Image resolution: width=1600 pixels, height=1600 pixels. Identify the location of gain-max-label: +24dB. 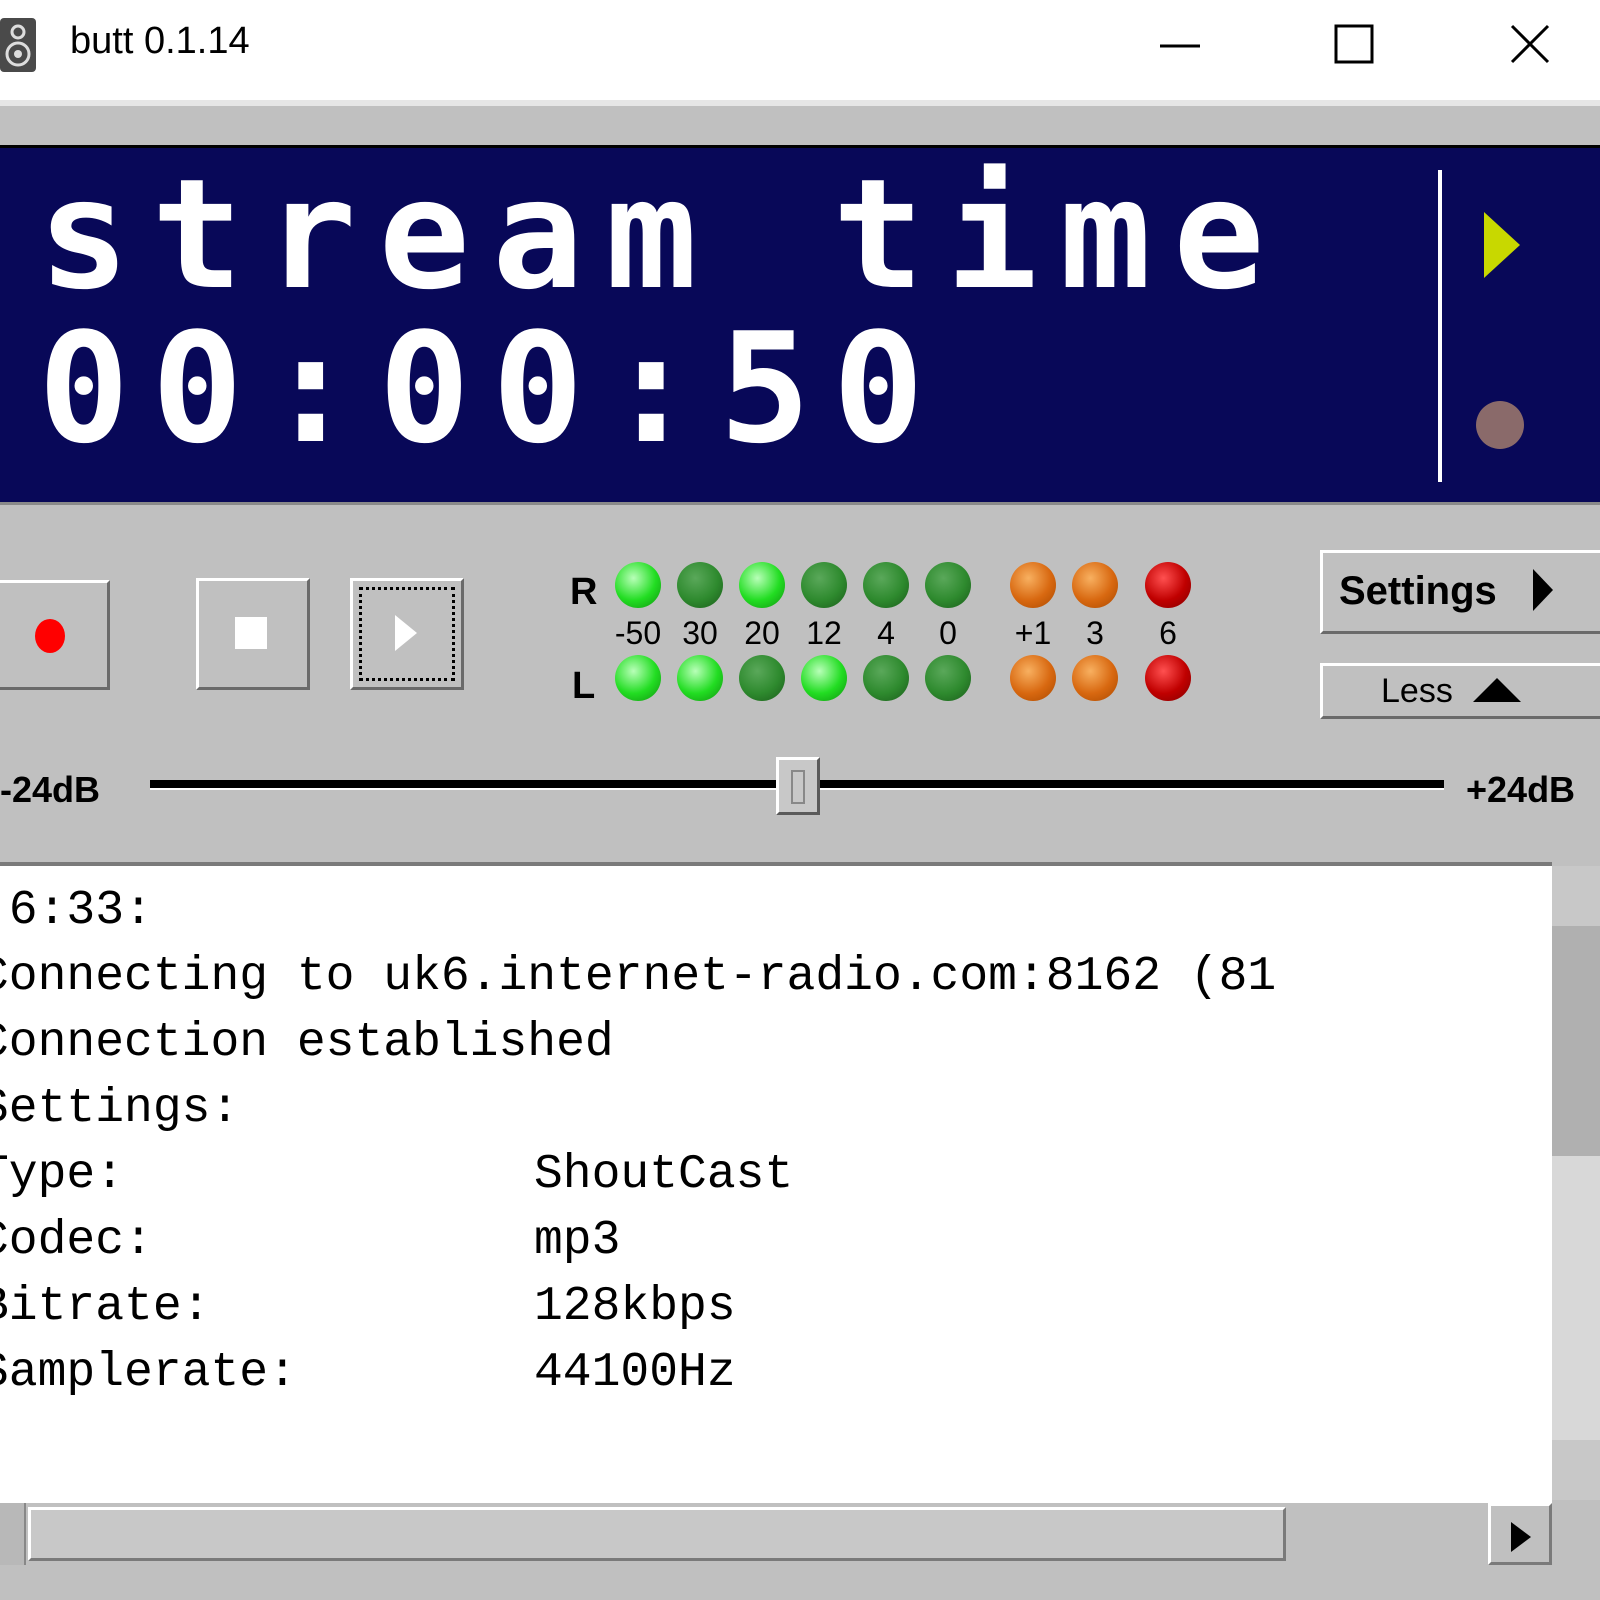
(1521, 789).